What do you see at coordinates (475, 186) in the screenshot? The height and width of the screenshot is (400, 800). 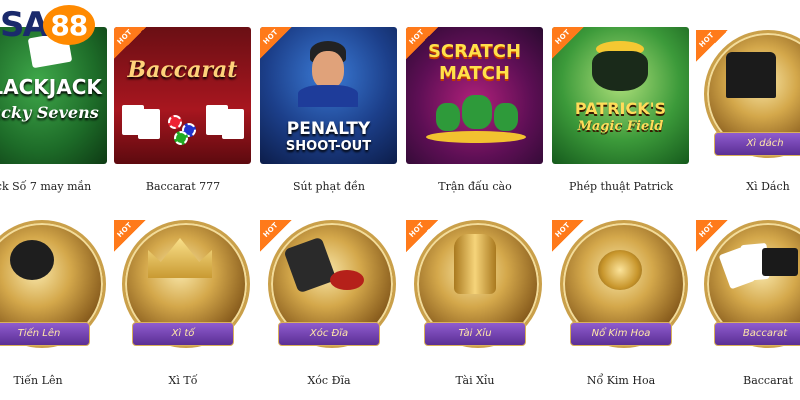 I see `game-caption: Trận đấu cào` at bounding box center [475, 186].